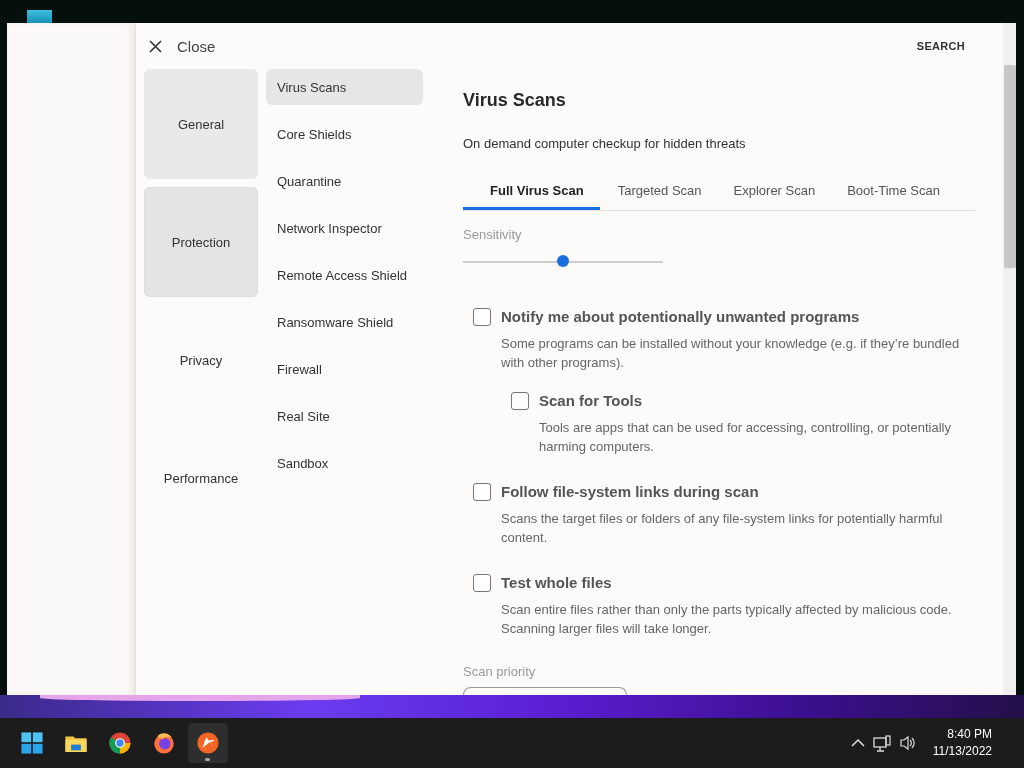 The image size is (1024, 768). Describe the element at coordinates (32, 743) in the screenshot. I see `windows-icon` at that location.